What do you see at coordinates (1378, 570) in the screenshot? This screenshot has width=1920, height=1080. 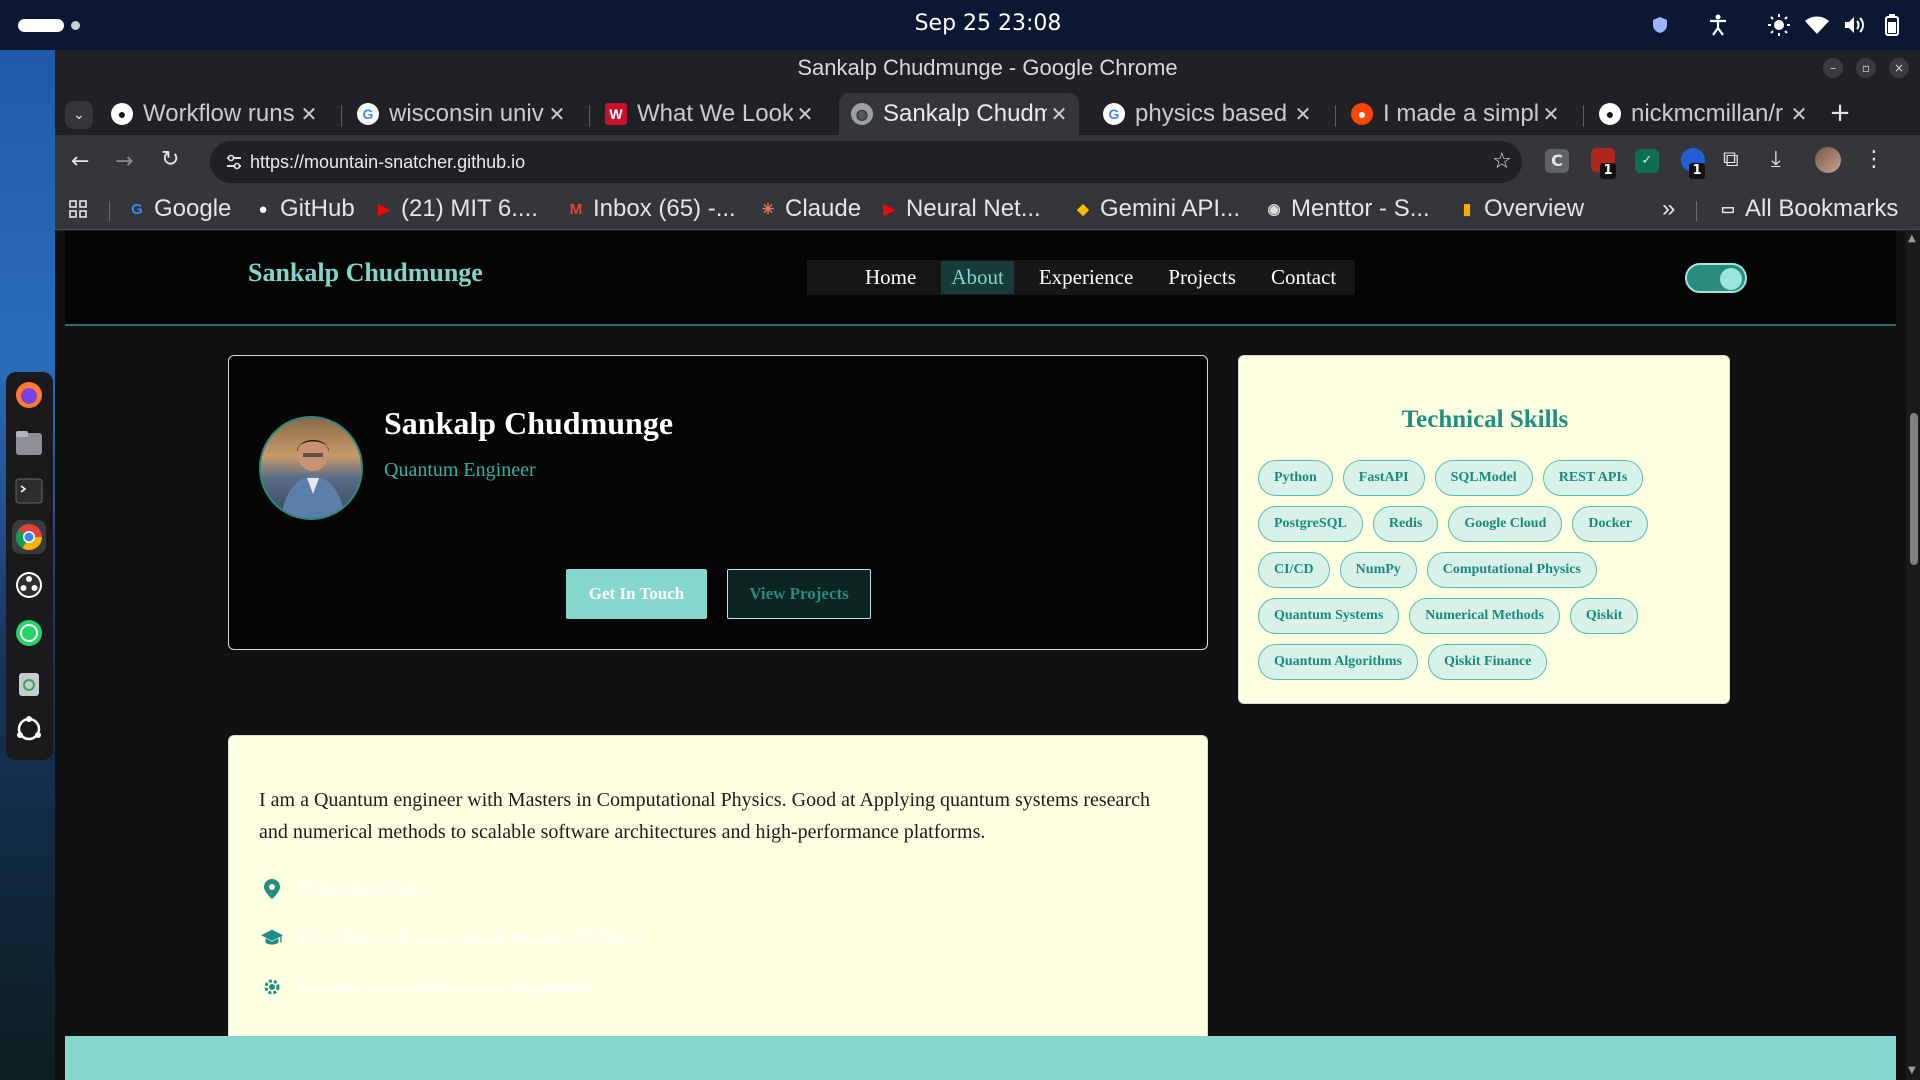 I see `skill-chip: NumPy` at bounding box center [1378, 570].